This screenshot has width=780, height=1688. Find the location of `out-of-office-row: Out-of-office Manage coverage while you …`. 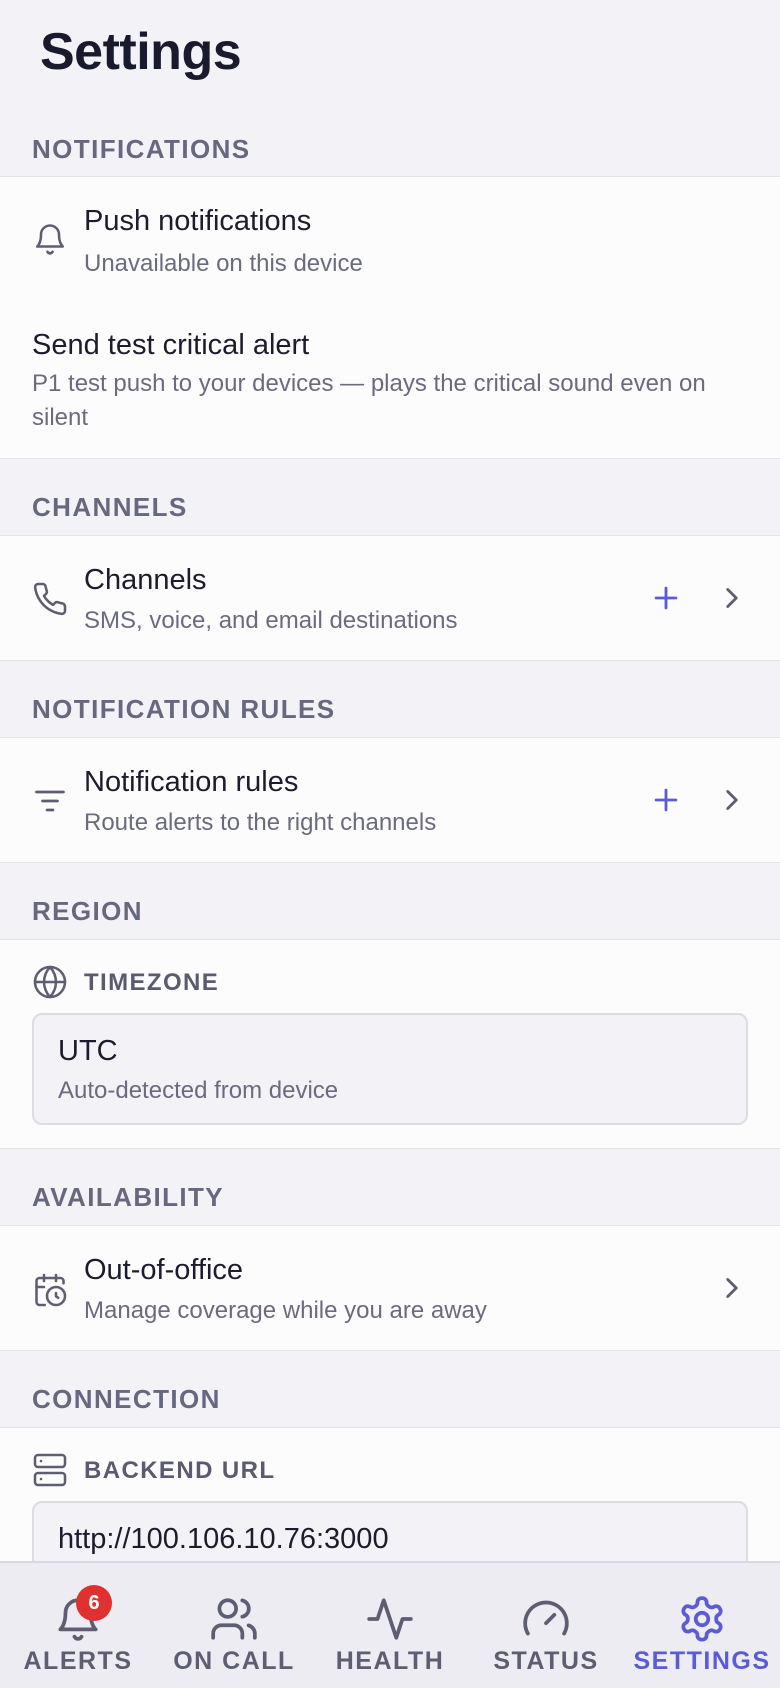

out-of-office-row: Out-of-office Manage coverage while you … is located at coordinates (390, 1289).